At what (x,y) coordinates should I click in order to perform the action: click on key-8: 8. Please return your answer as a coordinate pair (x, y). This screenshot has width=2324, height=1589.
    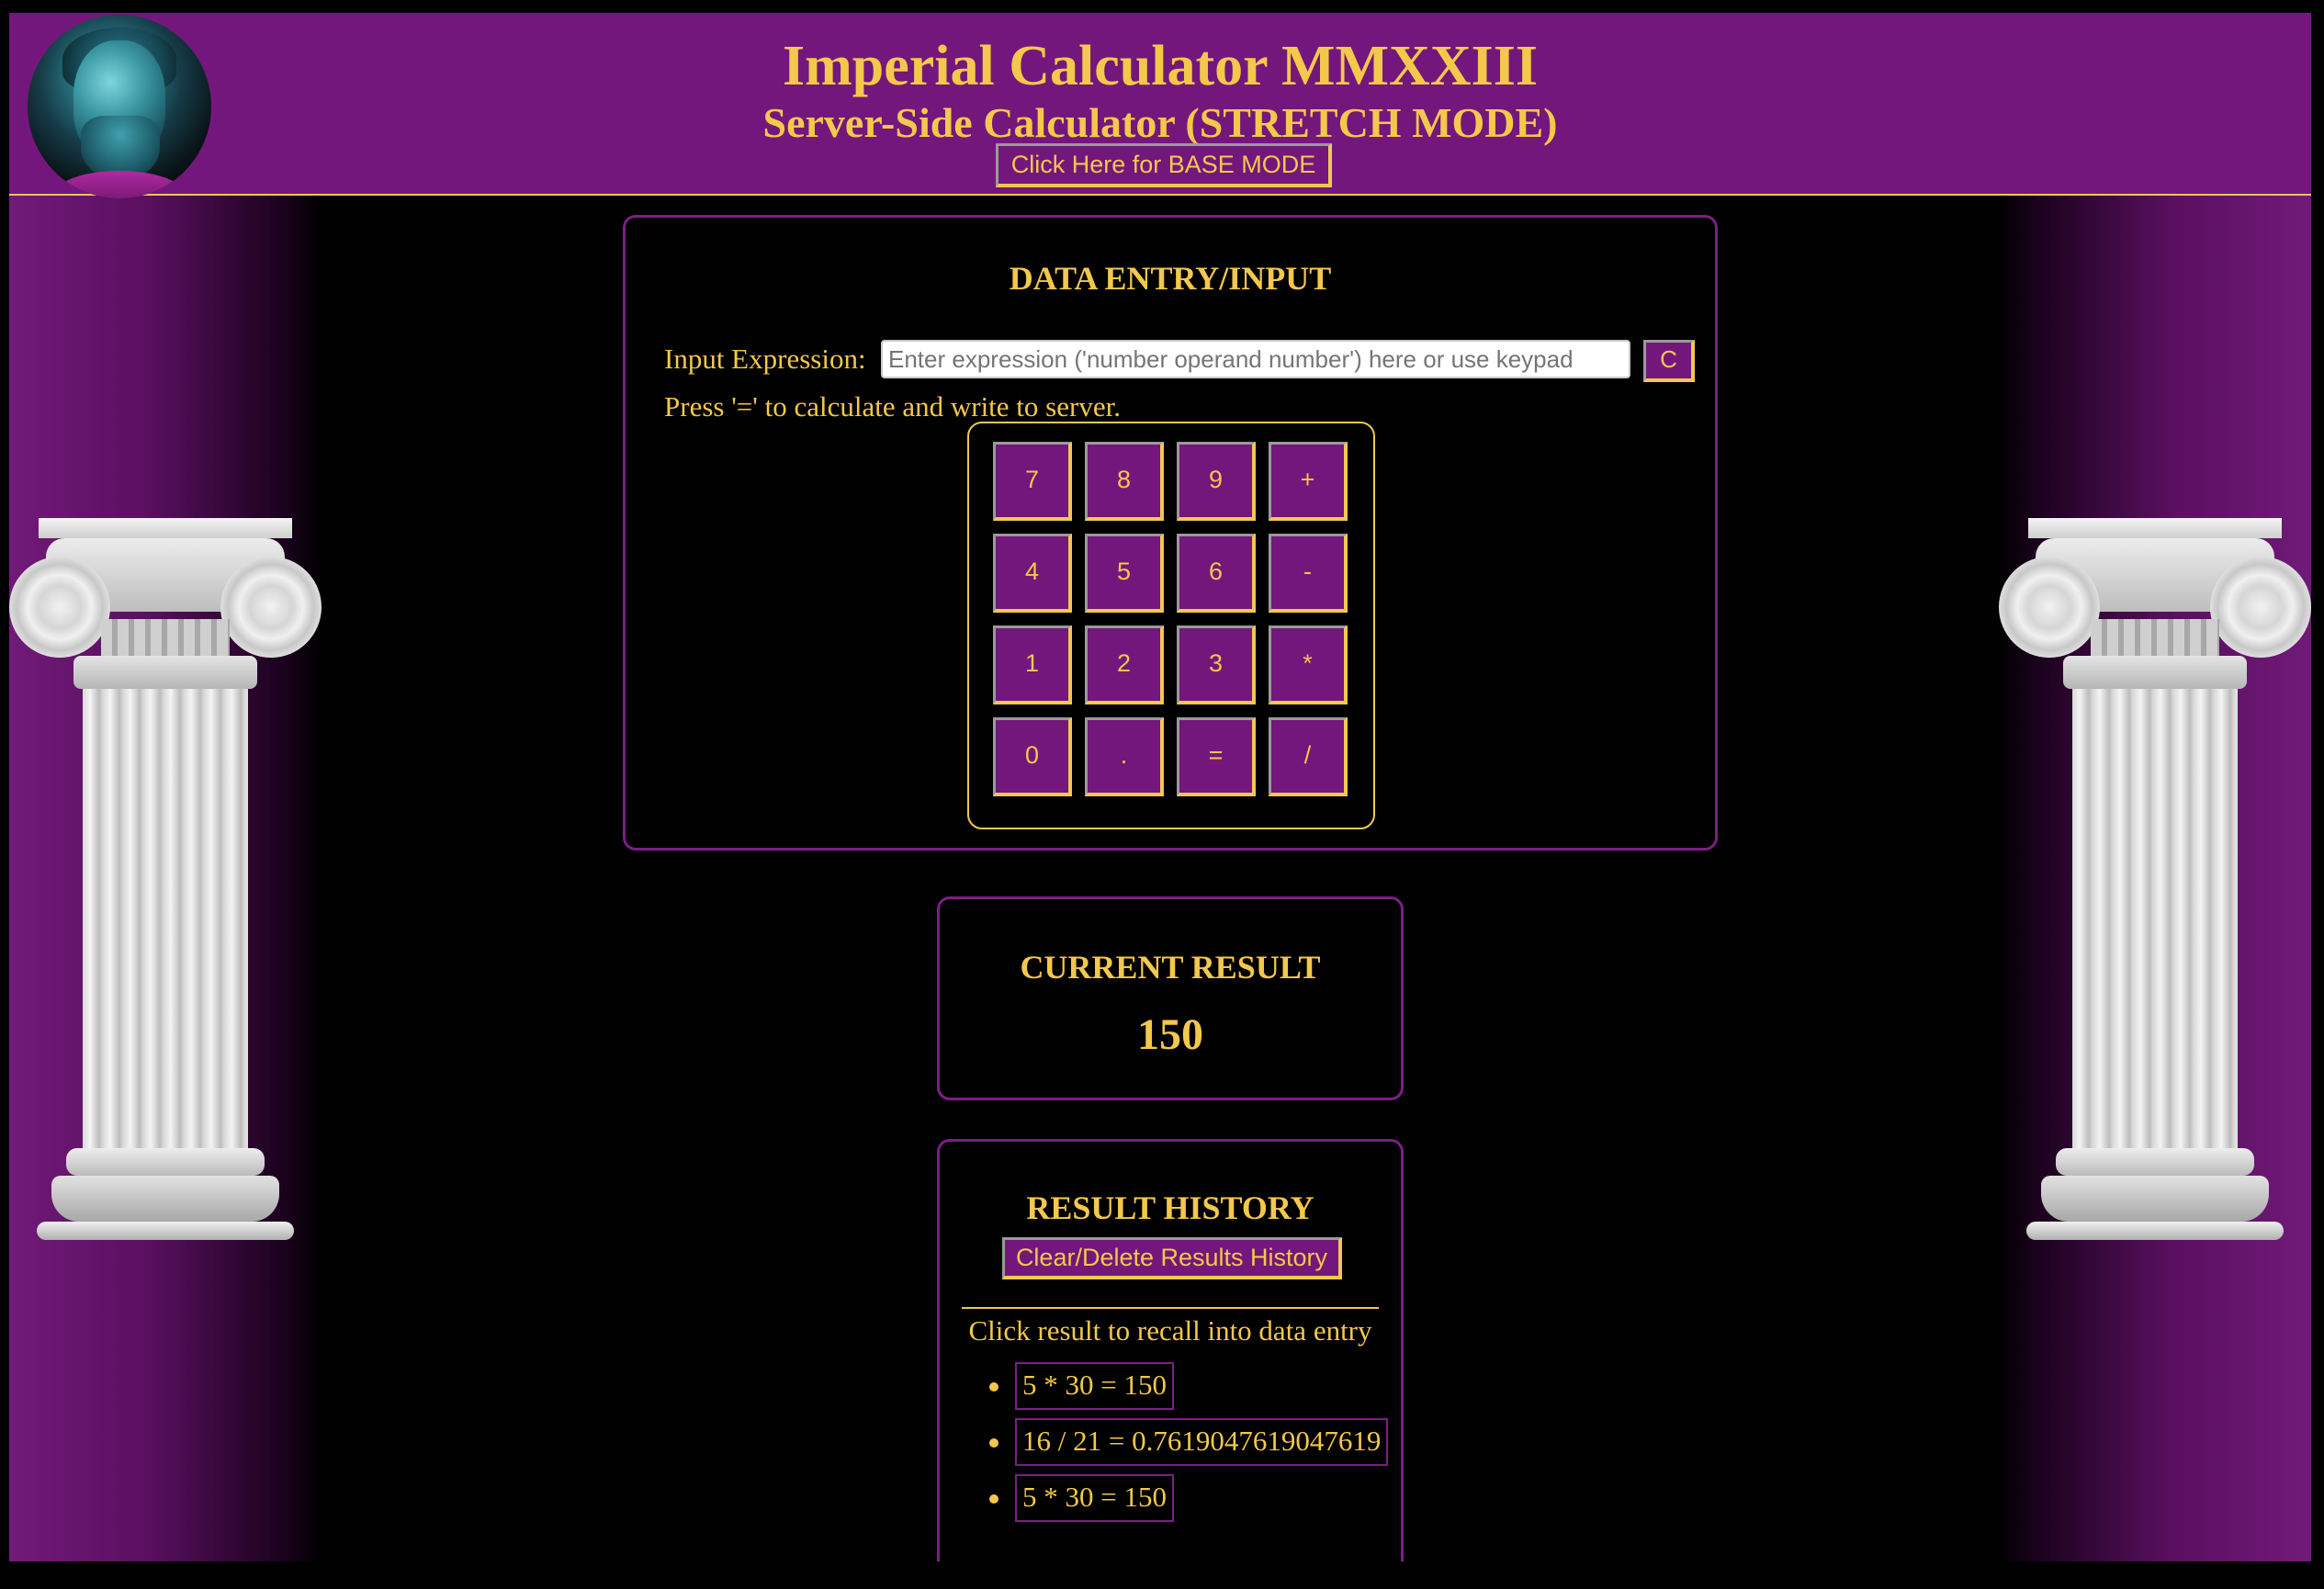
    Looking at the image, I should click on (1124, 481).